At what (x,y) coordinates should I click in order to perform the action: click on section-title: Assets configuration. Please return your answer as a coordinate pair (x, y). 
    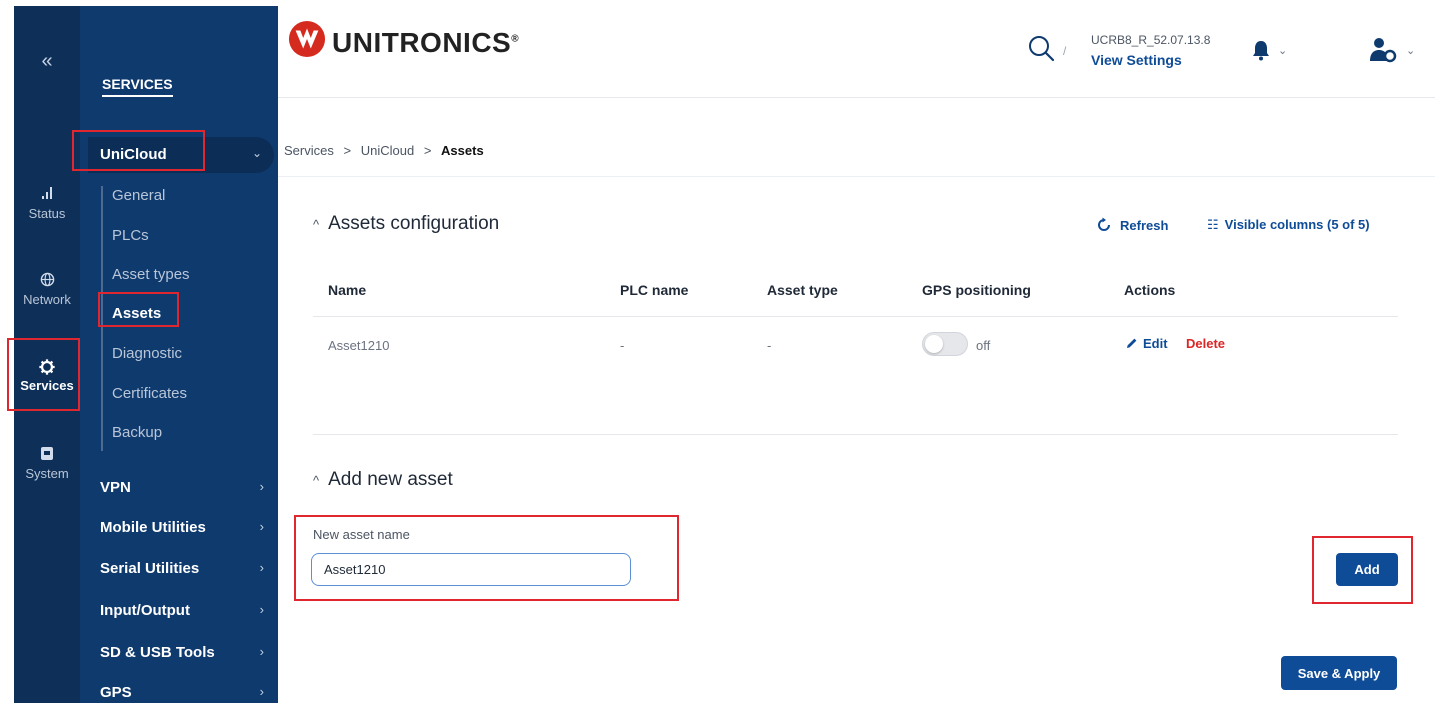
    Looking at the image, I should click on (414, 223).